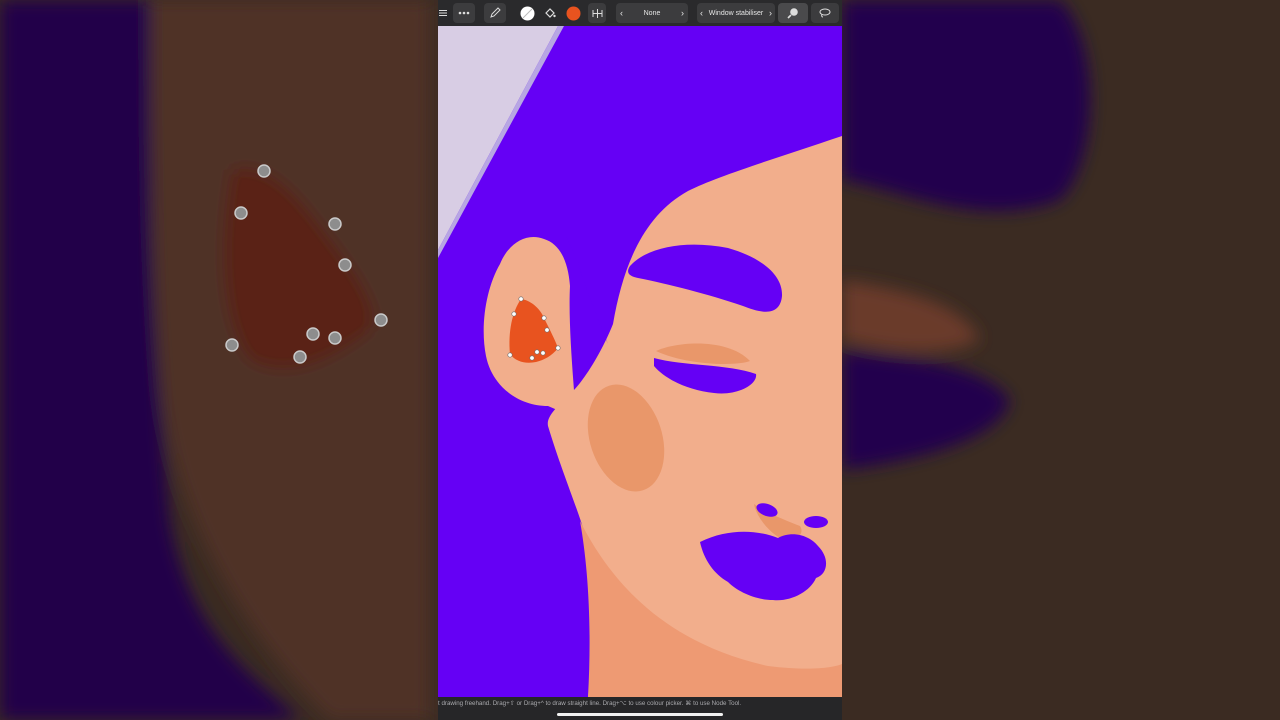 The image size is (1280, 720). Describe the element at coordinates (443, 13) in the screenshot. I see `hamburger-menu-icon` at that location.